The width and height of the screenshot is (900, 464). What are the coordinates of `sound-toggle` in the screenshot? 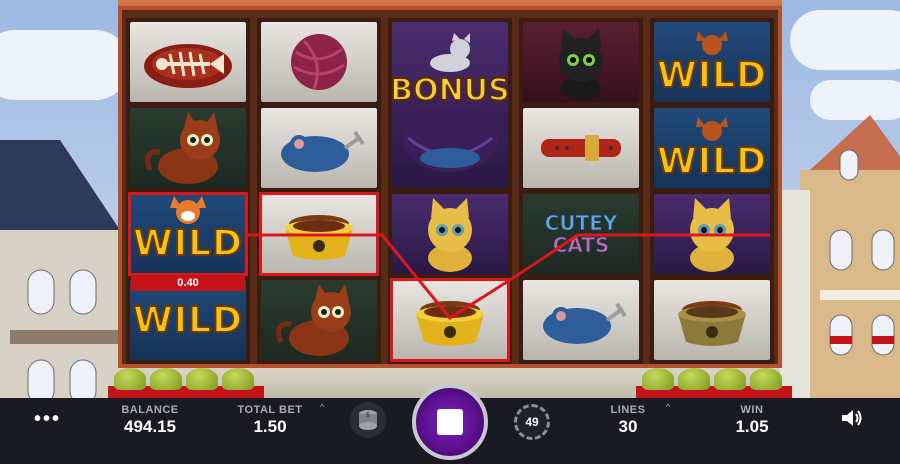 It's located at (852, 420).